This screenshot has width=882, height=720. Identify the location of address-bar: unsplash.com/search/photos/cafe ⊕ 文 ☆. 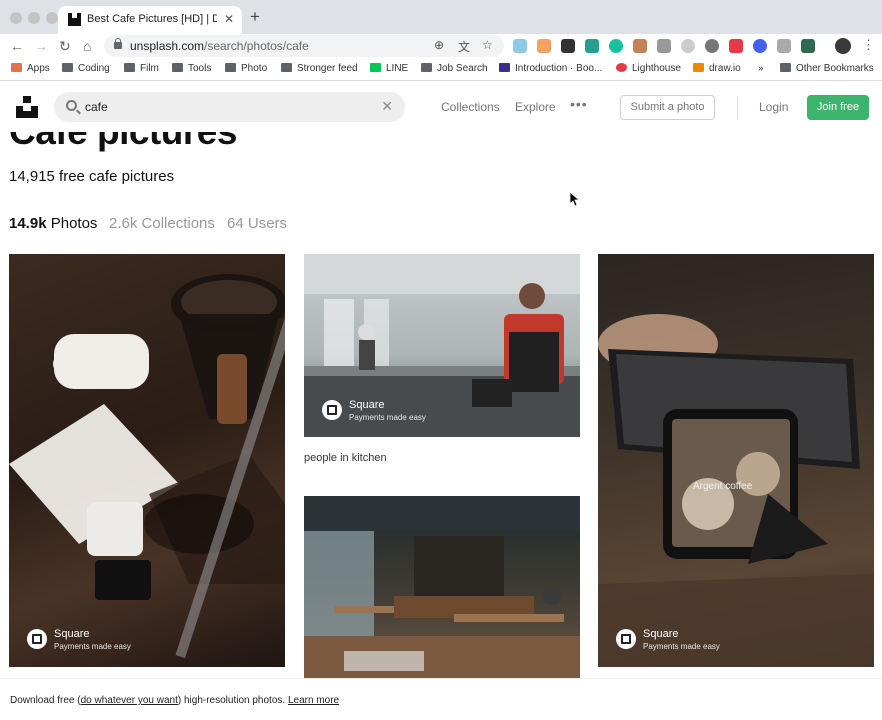
(304, 46).